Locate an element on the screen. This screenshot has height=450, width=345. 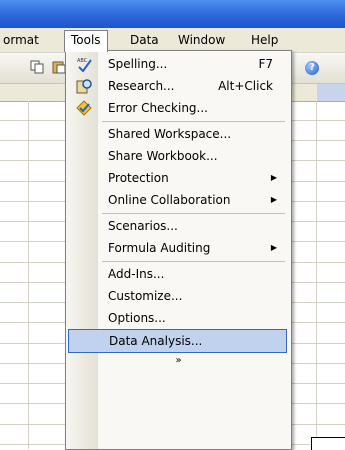
title-bar is located at coordinates (172, 14).